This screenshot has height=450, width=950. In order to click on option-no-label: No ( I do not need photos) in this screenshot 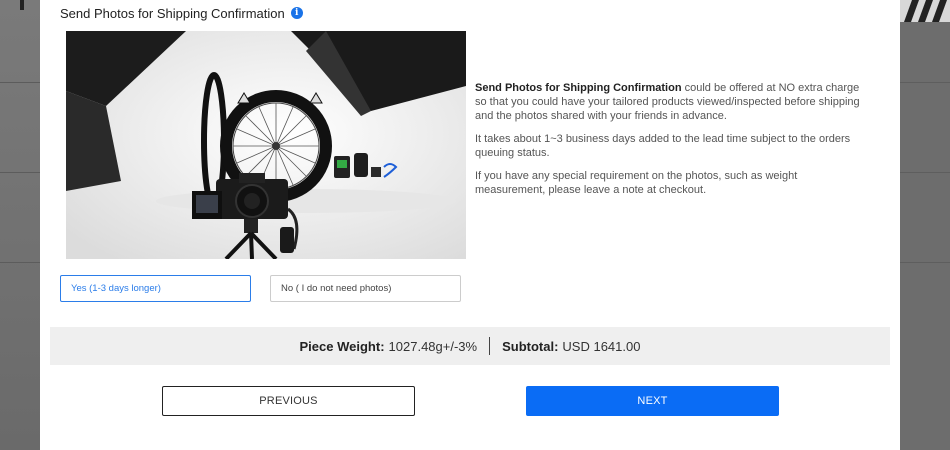, I will do `click(336, 288)`.